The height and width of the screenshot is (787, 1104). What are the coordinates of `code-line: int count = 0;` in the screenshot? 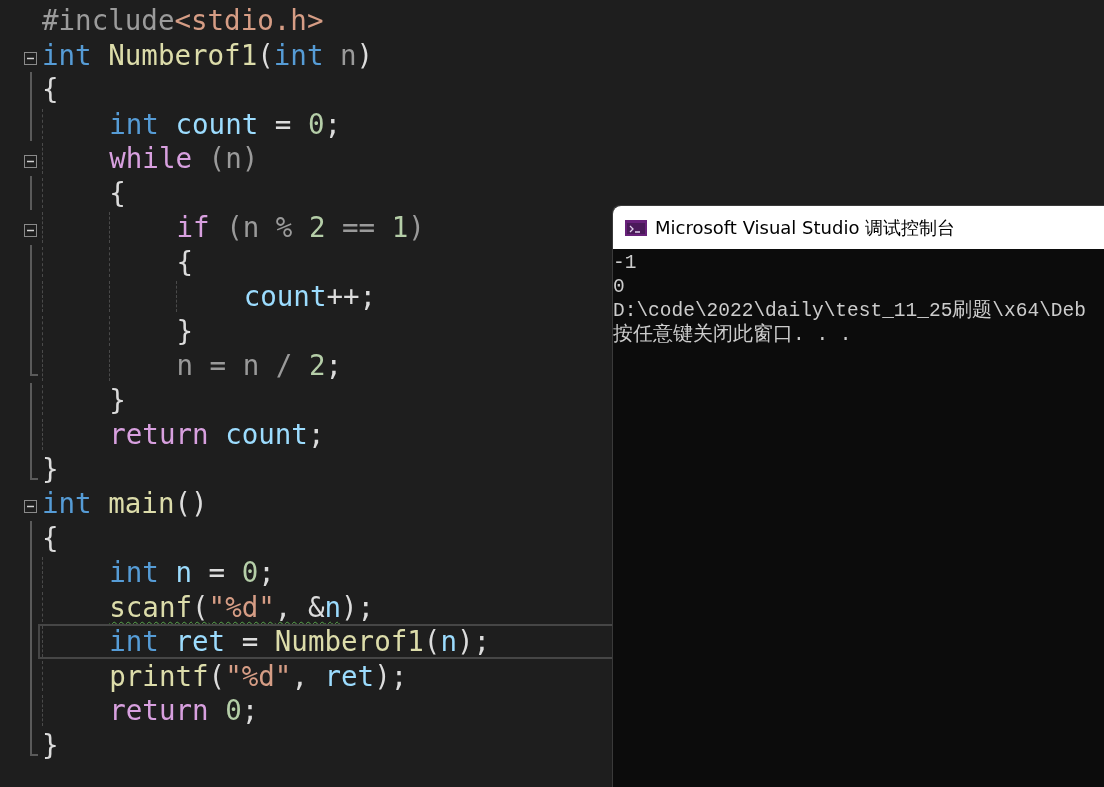 It's located at (571, 123).